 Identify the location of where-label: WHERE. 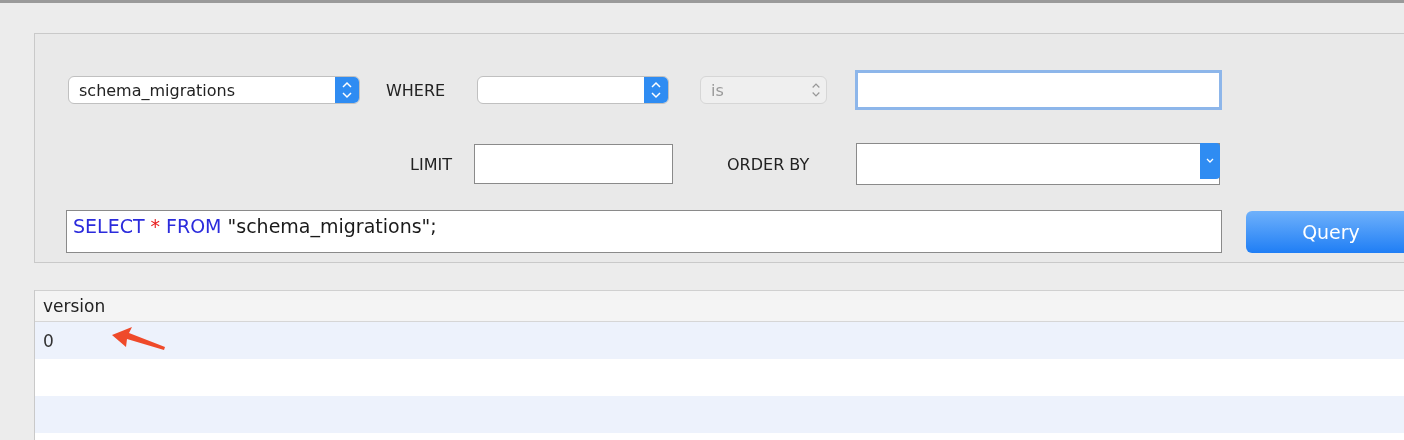
(416, 90).